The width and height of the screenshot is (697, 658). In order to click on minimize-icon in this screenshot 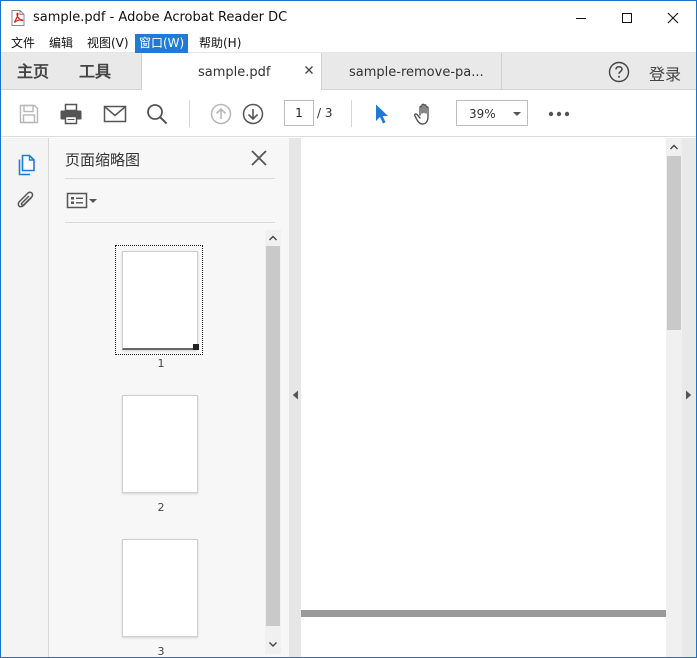, I will do `click(581, 18)`.